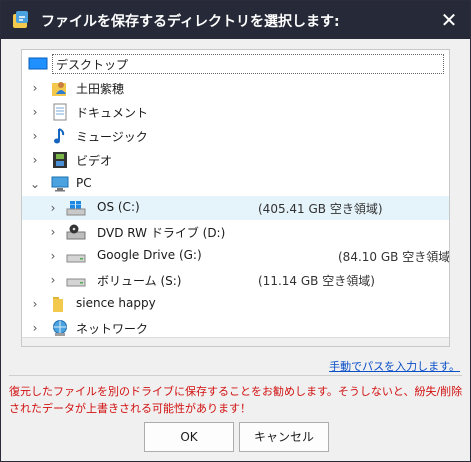 The image size is (471, 462). Describe the element at coordinates (235, 160) in the screenshot. I see `tree-item-videos: › ビデオ` at that location.